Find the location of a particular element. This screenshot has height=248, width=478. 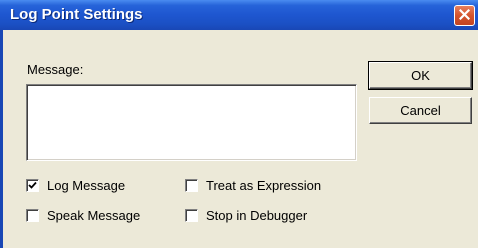

dialog-title: Log Point Settings is located at coordinates (76, 14).